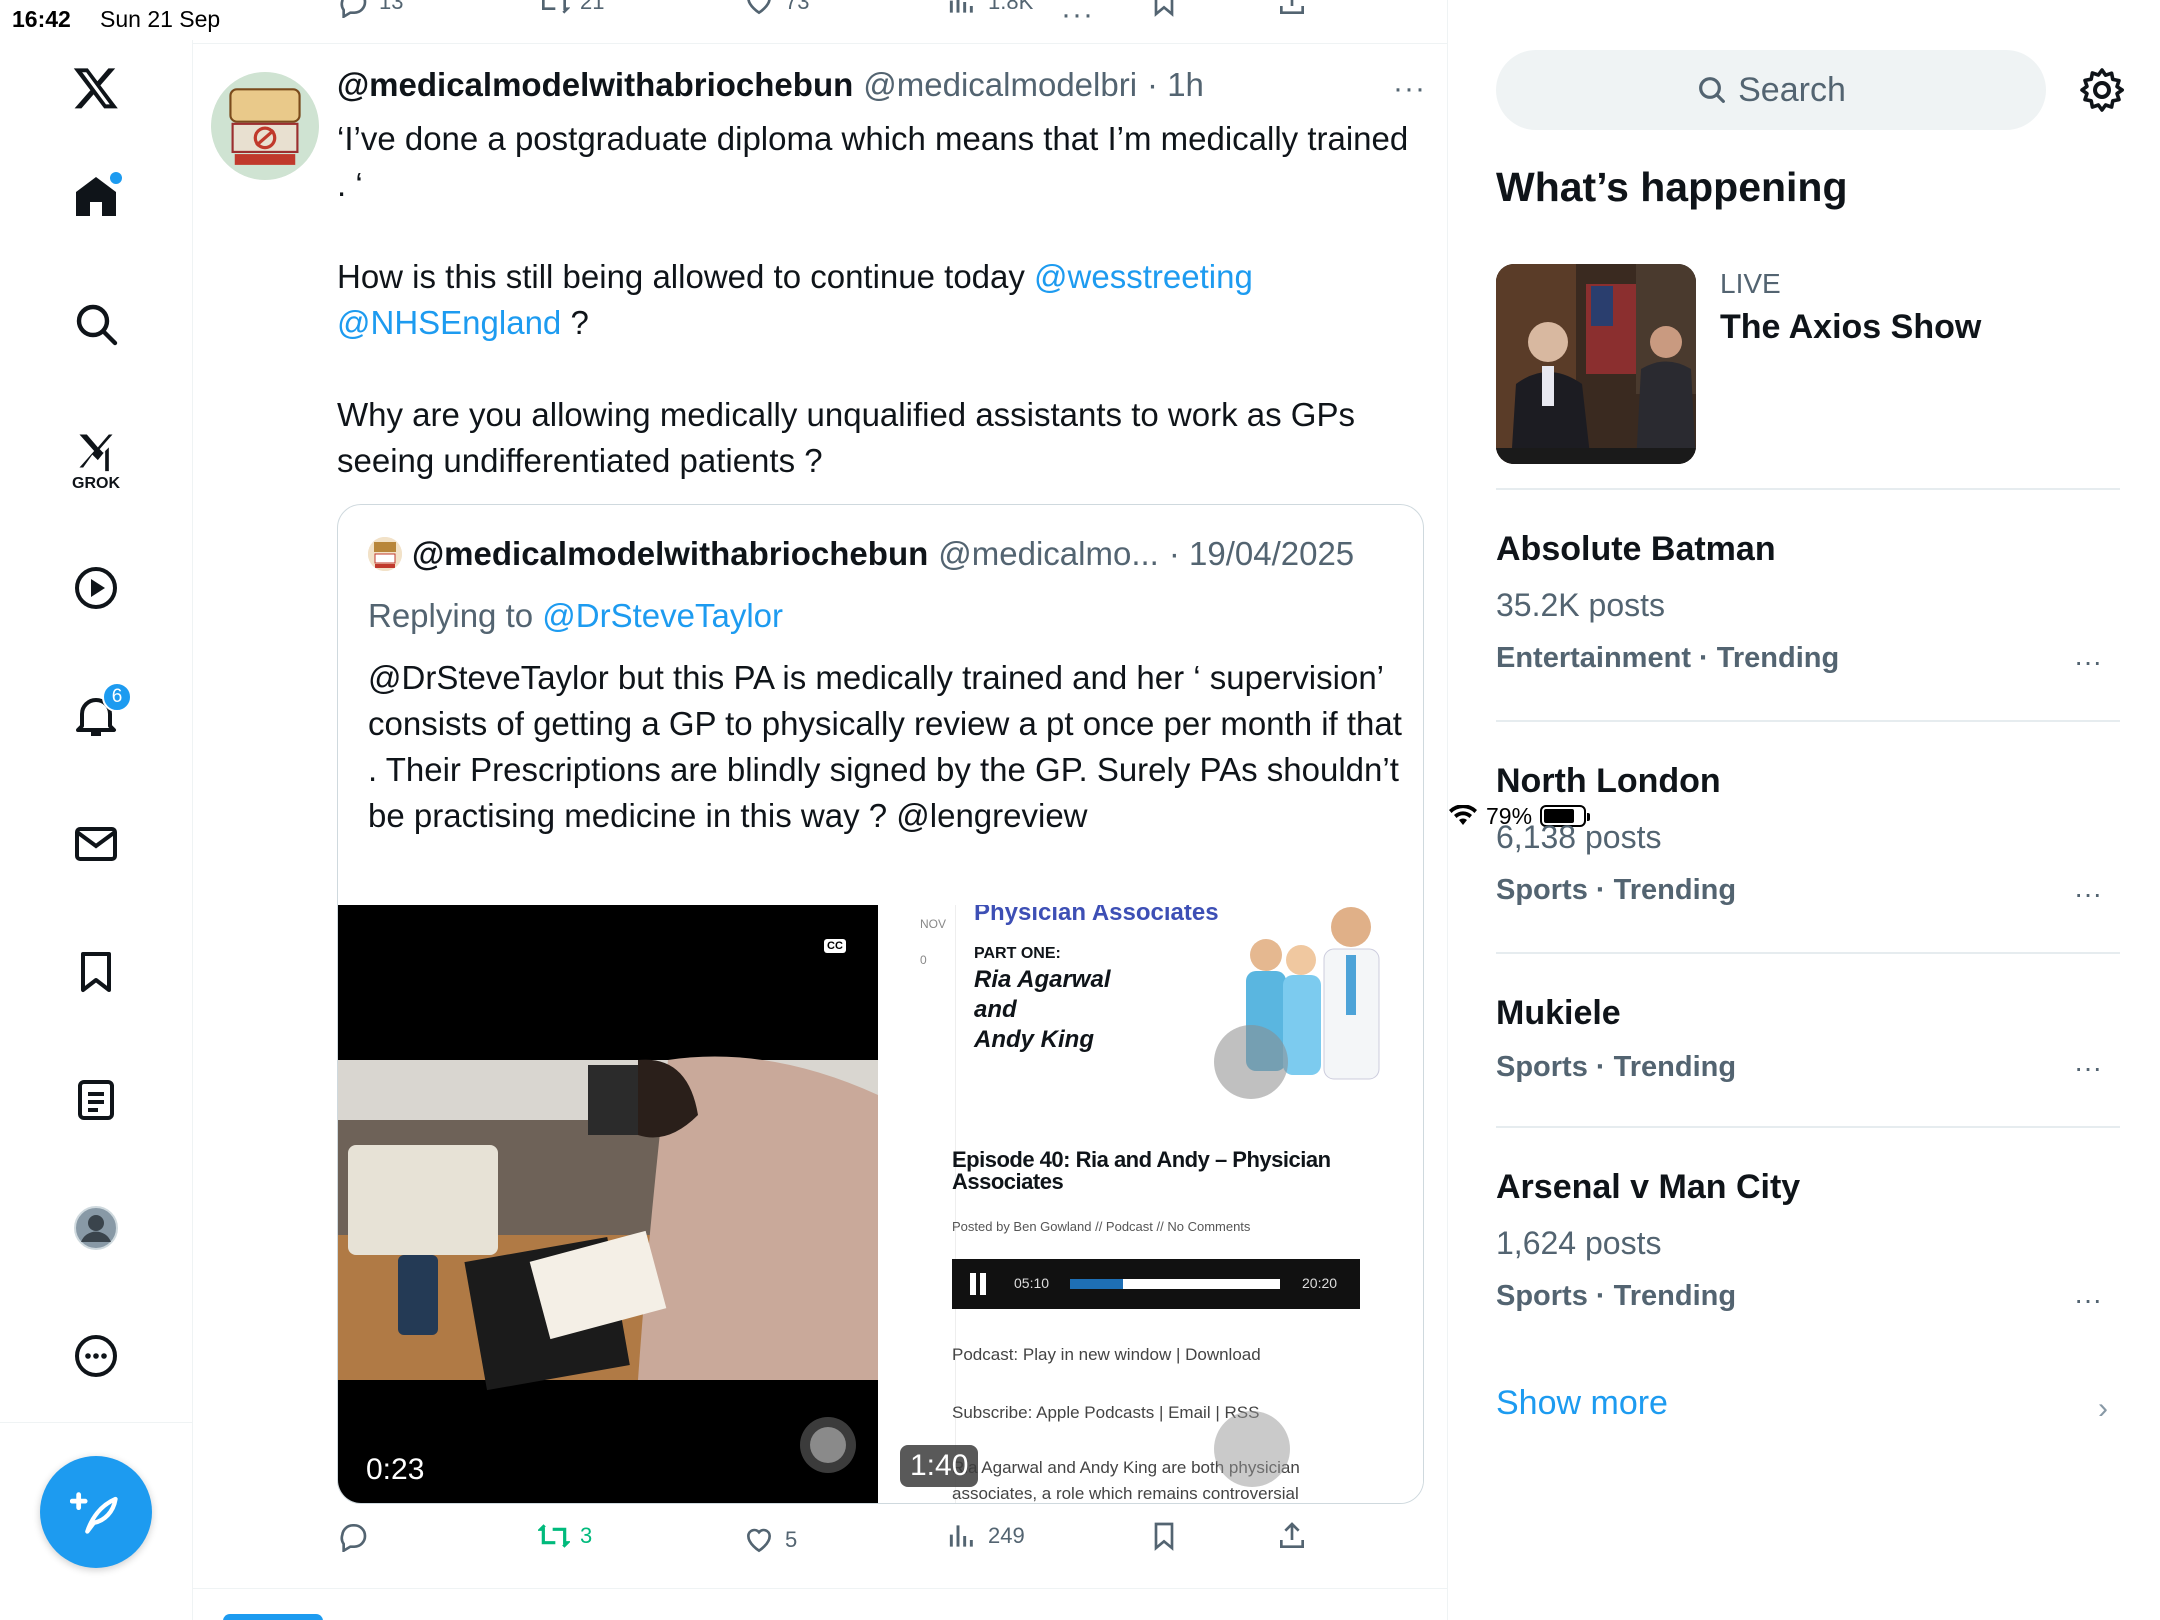 This screenshot has width=2160, height=1620. Describe the element at coordinates (1097, 1284) in the screenshot. I see `podcast-progress-fill` at that location.